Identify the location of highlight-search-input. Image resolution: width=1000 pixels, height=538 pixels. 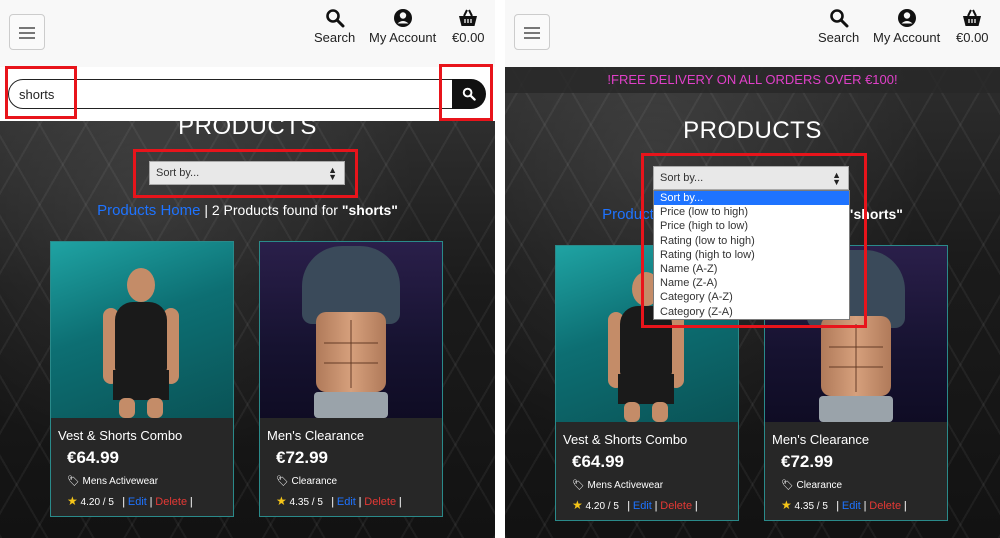
(41, 92).